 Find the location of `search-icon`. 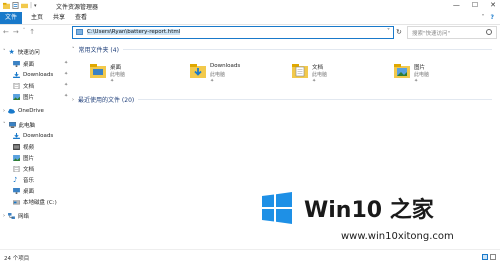

search-icon is located at coordinates (489, 32).